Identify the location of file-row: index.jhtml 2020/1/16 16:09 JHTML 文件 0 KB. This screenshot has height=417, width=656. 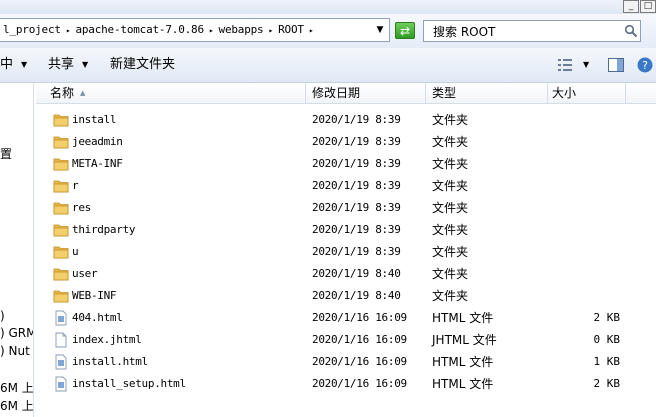
(346, 340).